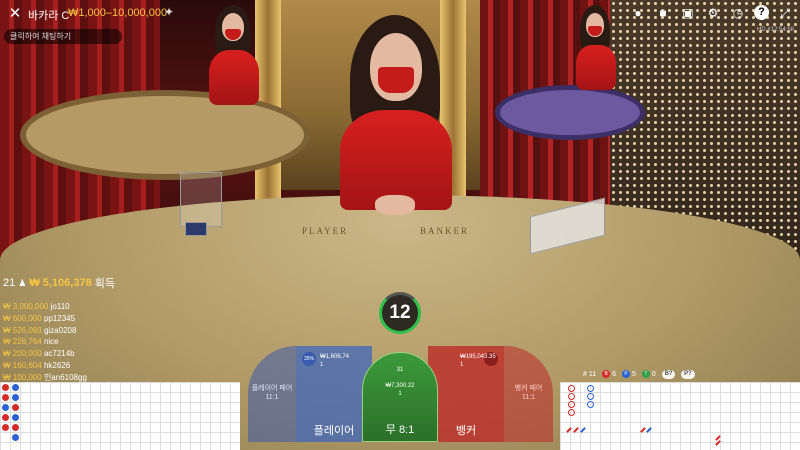  I want to click on video-icon: ■, so click(663, 13).